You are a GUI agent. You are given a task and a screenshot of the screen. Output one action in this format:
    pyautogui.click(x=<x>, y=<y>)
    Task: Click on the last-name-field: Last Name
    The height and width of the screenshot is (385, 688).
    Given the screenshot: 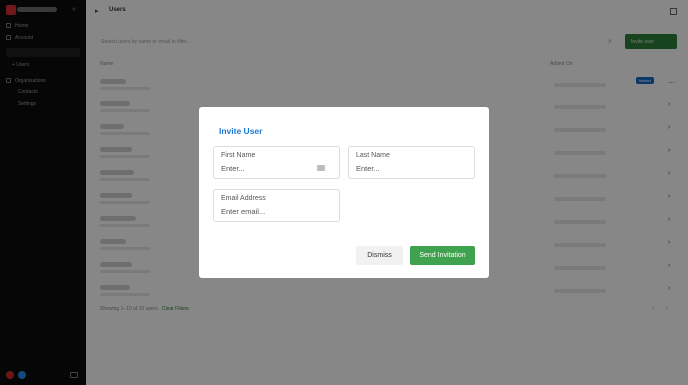 What is the action you would take?
    pyautogui.click(x=411, y=162)
    